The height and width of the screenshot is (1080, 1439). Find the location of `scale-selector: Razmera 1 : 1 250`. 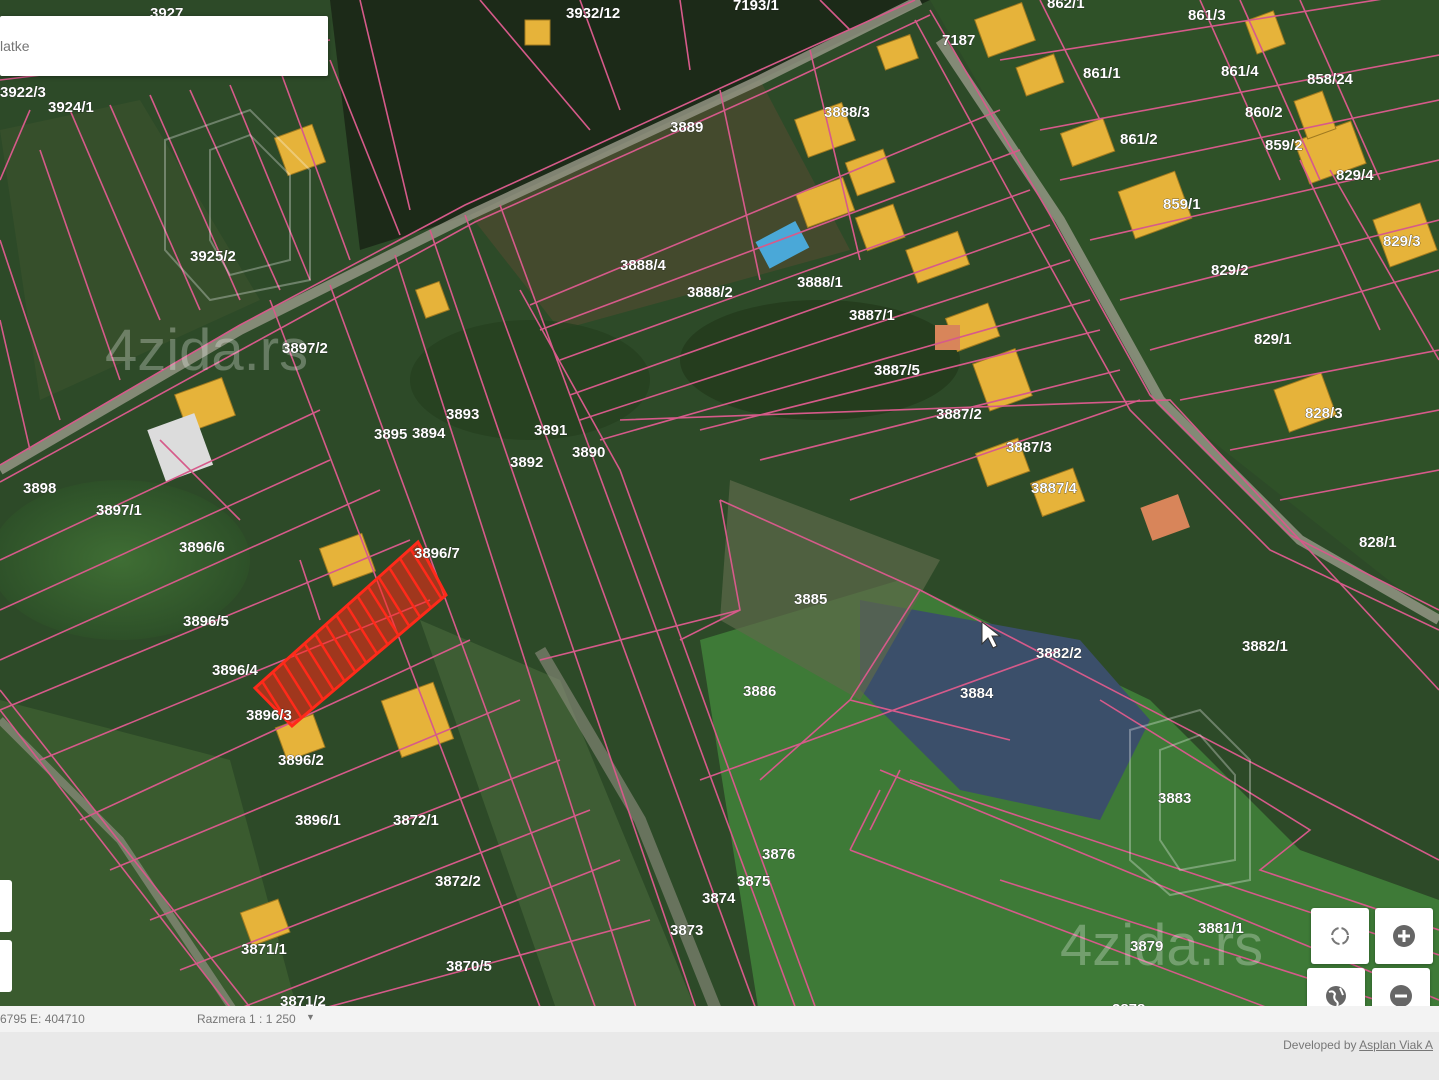

scale-selector: Razmera 1 : 1 250 is located at coordinates (246, 1019).